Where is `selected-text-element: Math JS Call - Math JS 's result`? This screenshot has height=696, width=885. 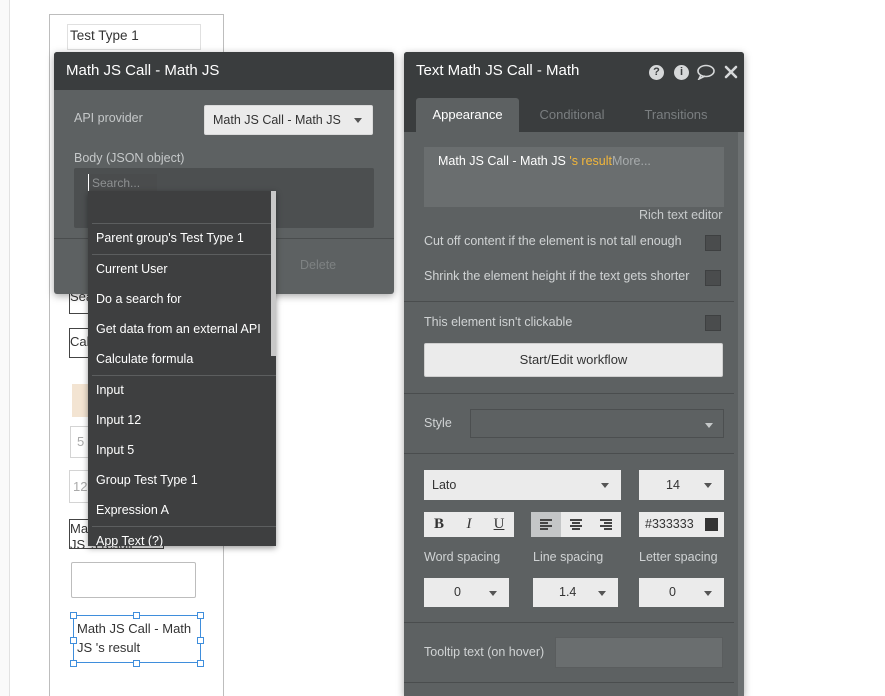 selected-text-element: Math JS Call - Math JS 's result is located at coordinates (137, 639).